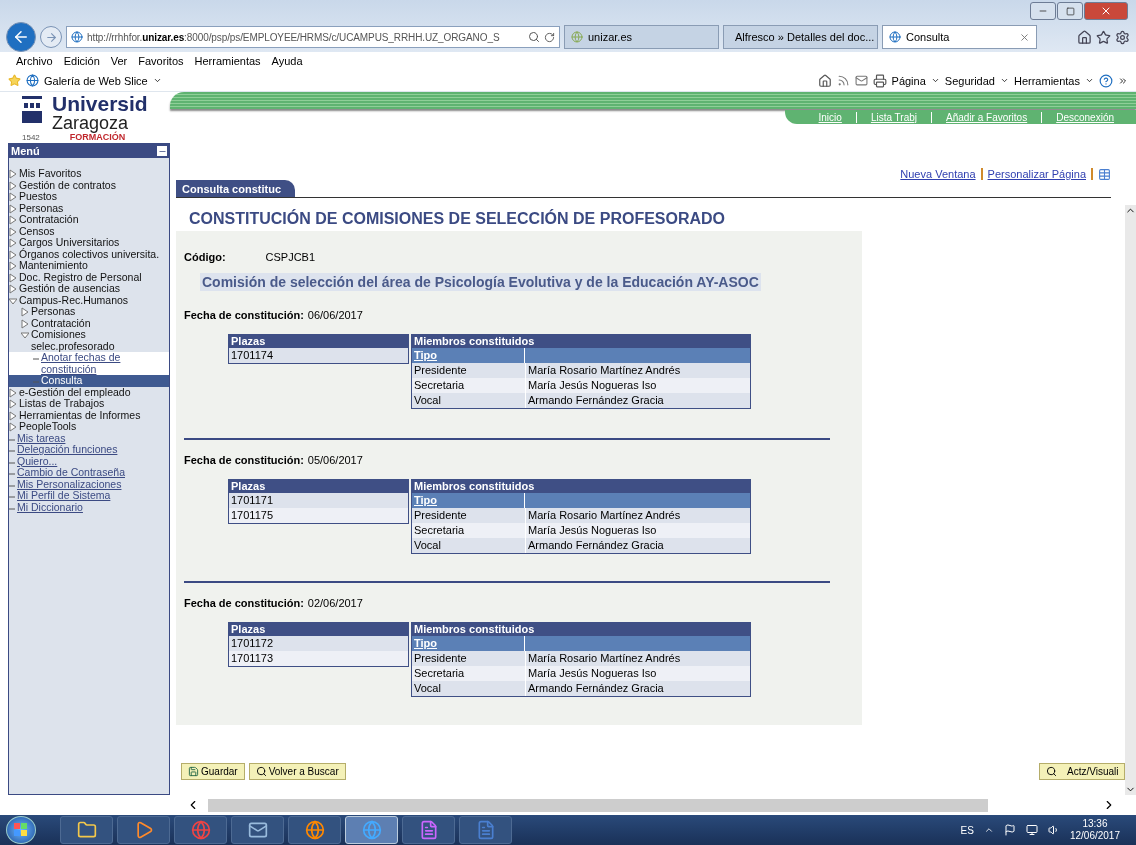 The height and width of the screenshot is (845, 1136). I want to click on menu-bar-item: Herramientas, so click(227, 61).